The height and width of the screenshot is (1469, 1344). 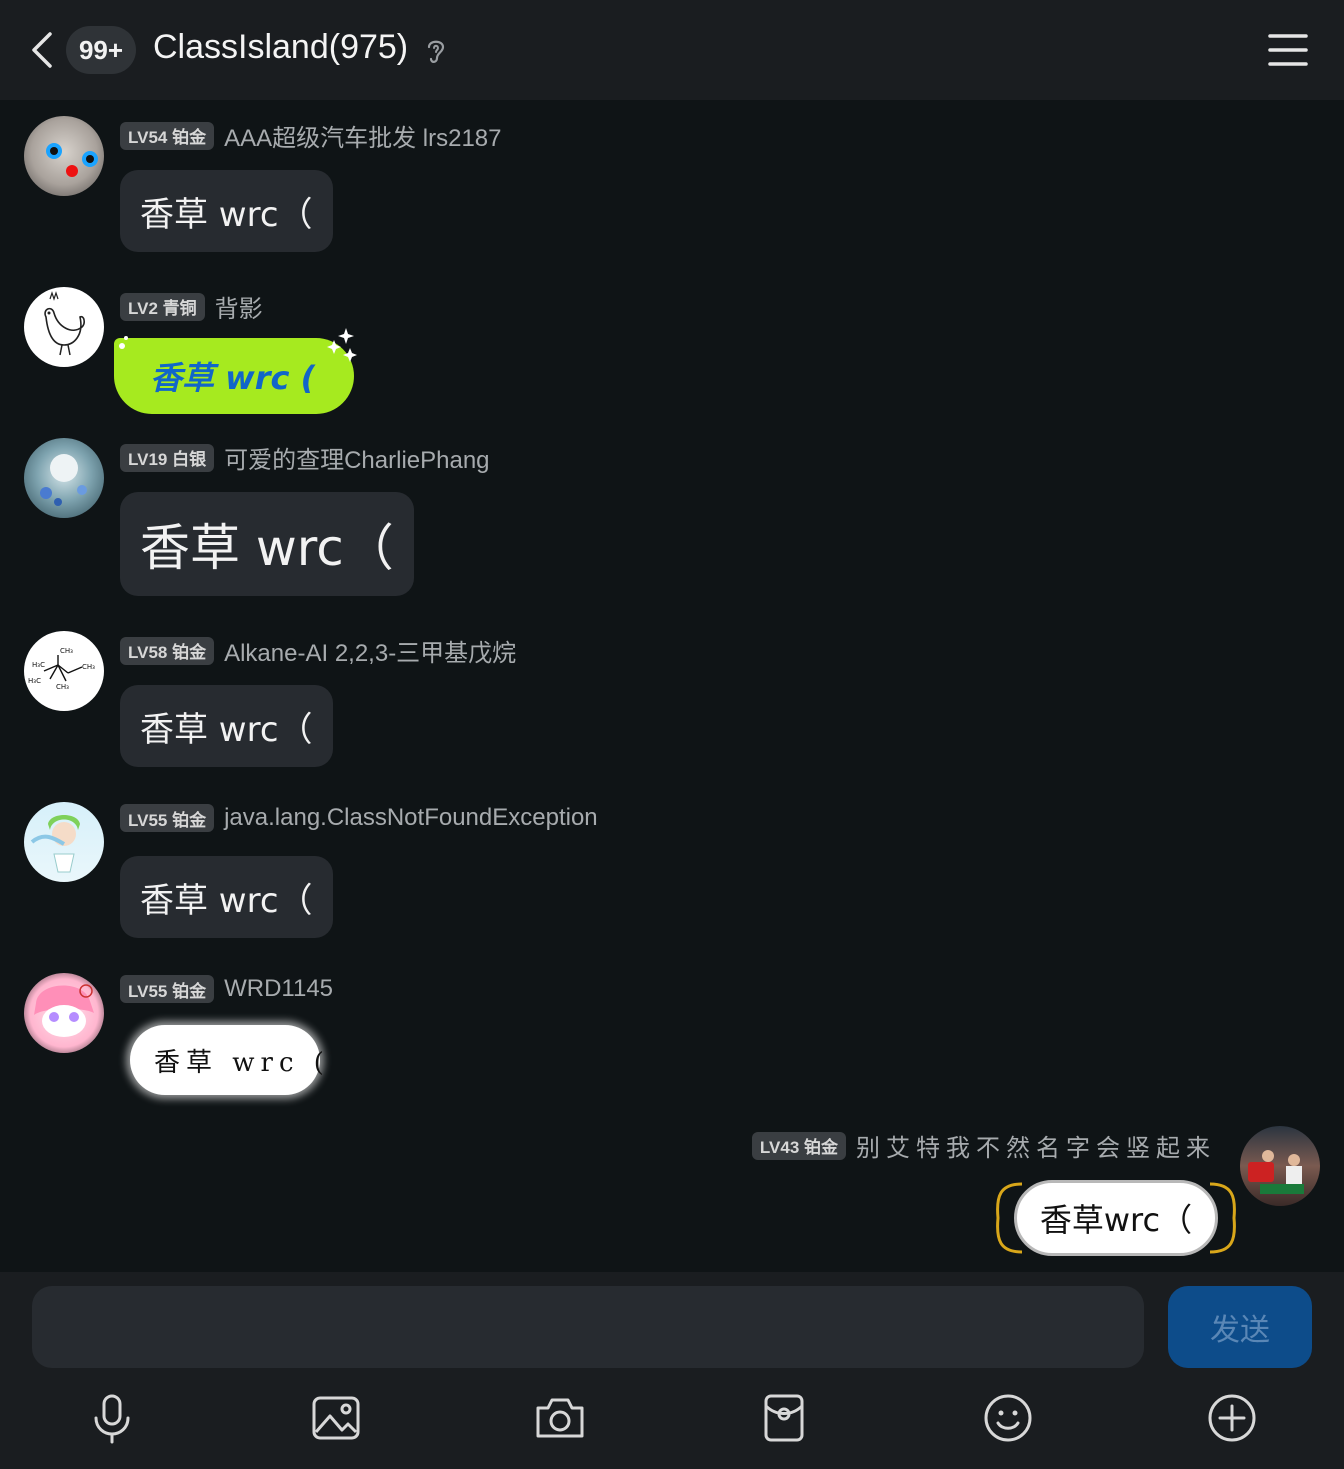 I want to click on nickname: 别艾特我不然名字会竖起来, so click(x=1036, y=1145).